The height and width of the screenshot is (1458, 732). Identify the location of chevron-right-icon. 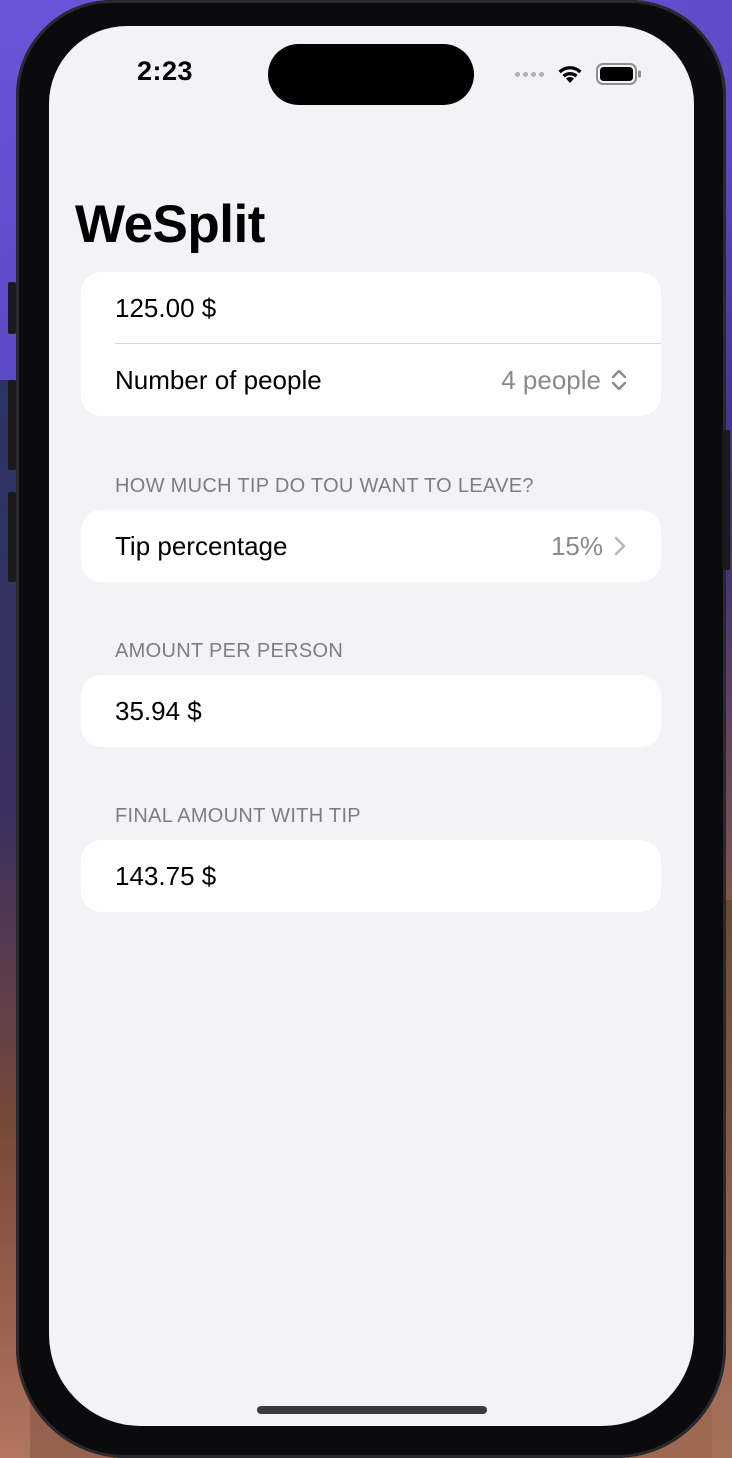
(620, 546).